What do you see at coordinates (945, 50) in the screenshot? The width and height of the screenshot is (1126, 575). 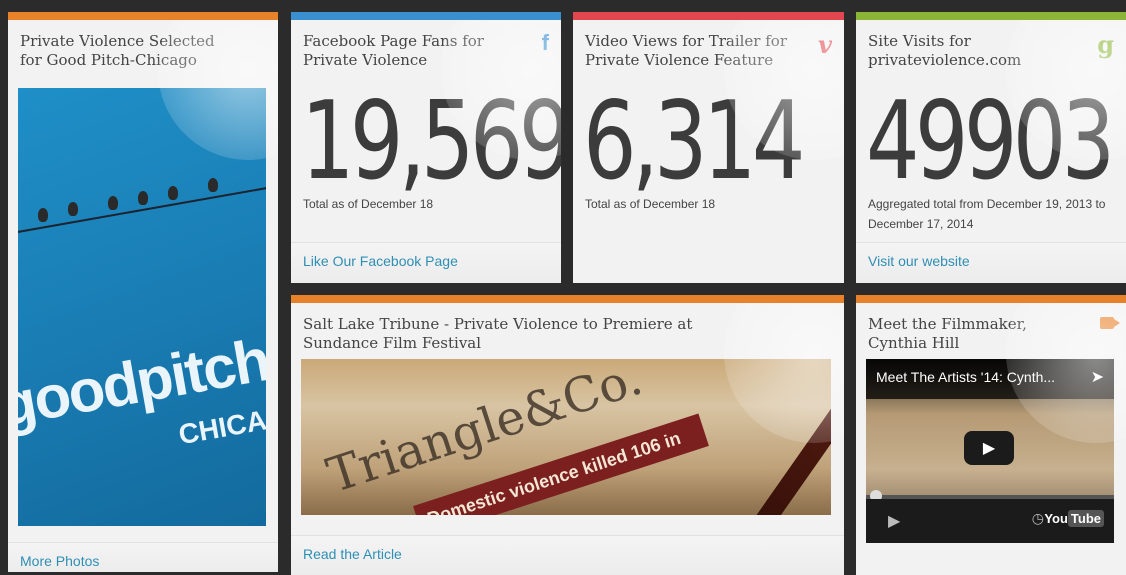 I see `card-title: Site Visits for privateviolence.com` at bounding box center [945, 50].